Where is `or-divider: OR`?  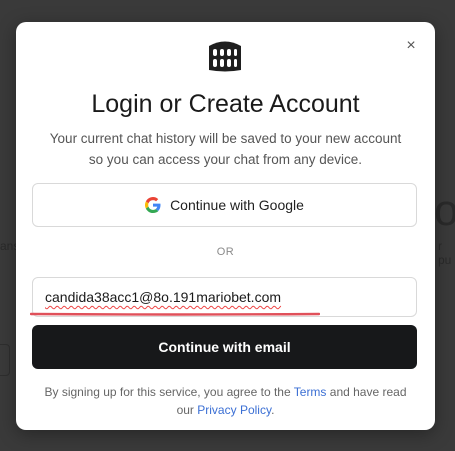 or-divider: OR is located at coordinates (225, 252).